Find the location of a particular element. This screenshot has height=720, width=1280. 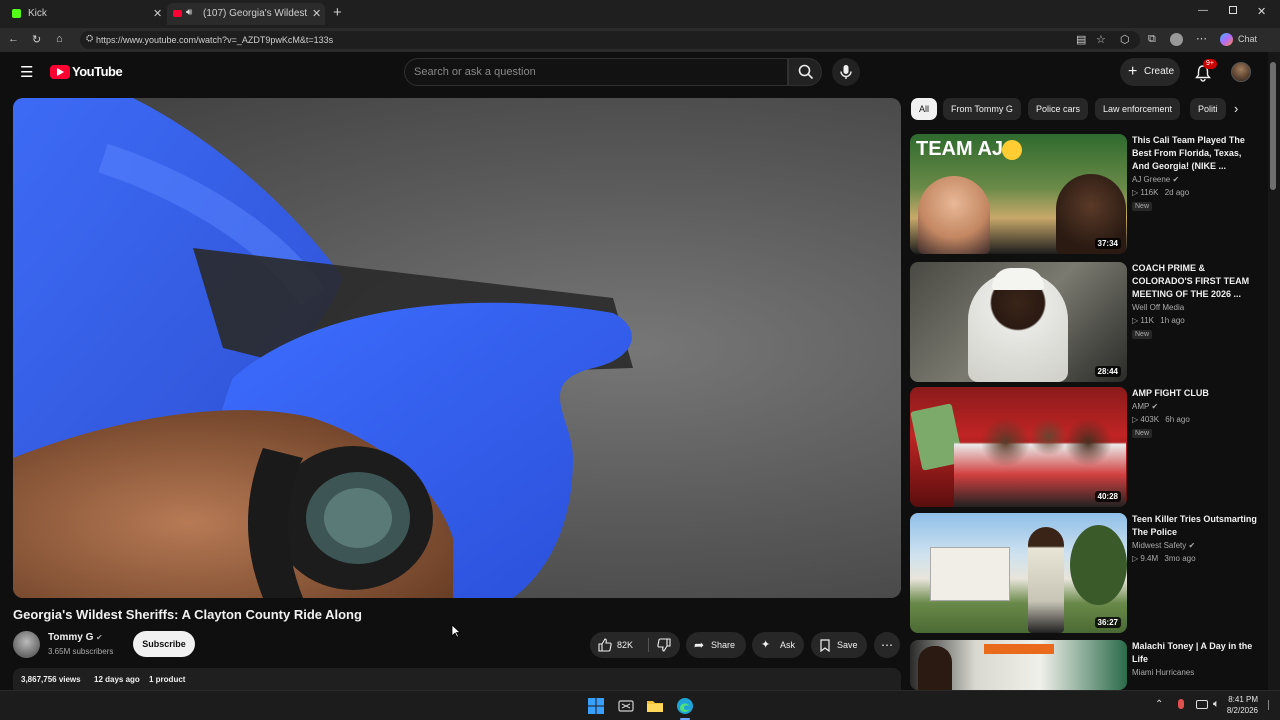

video-thumbnail is located at coordinates (1018, 665).